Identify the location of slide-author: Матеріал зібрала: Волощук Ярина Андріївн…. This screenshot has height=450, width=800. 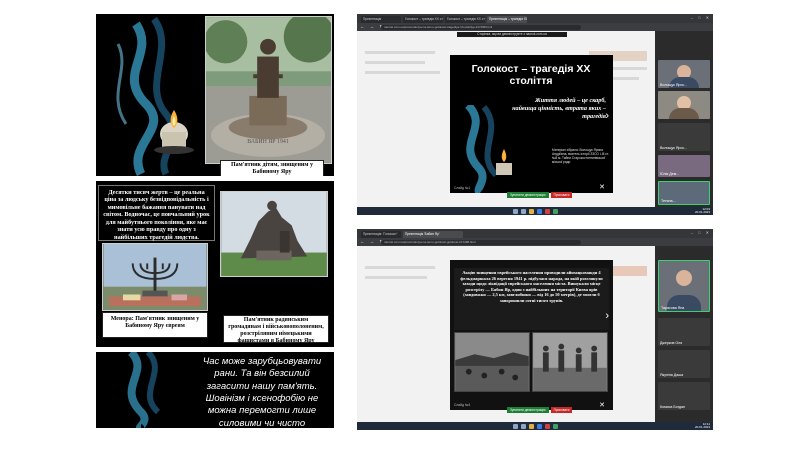
(580, 156).